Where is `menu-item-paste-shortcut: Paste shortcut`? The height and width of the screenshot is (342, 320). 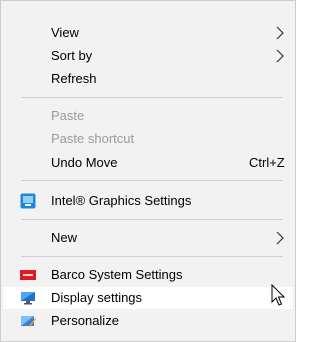
menu-item-paste-shortcut: Paste shortcut is located at coordinates (148, 139).